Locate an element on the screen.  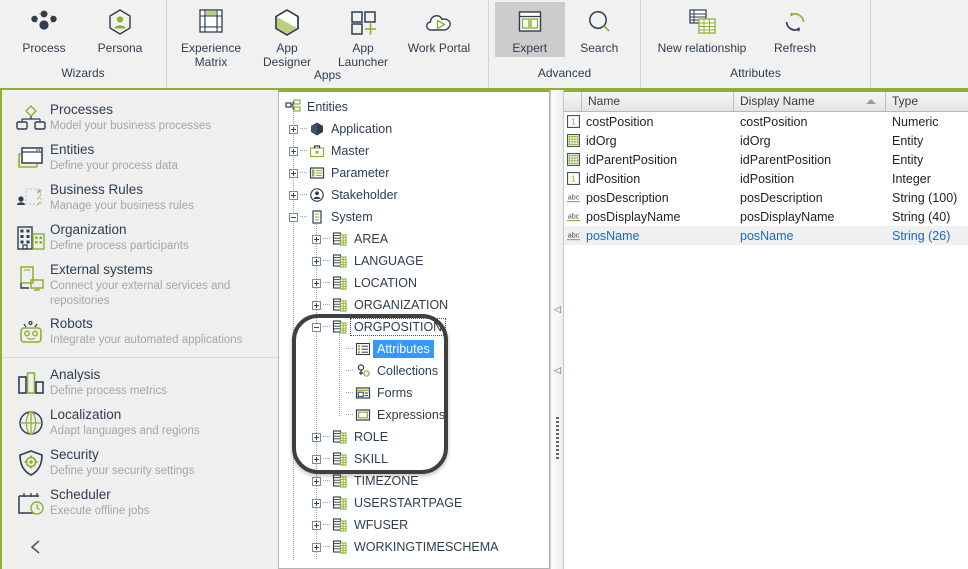
table-row: abc posName posName String (26) is located at coordinates (766, 235).